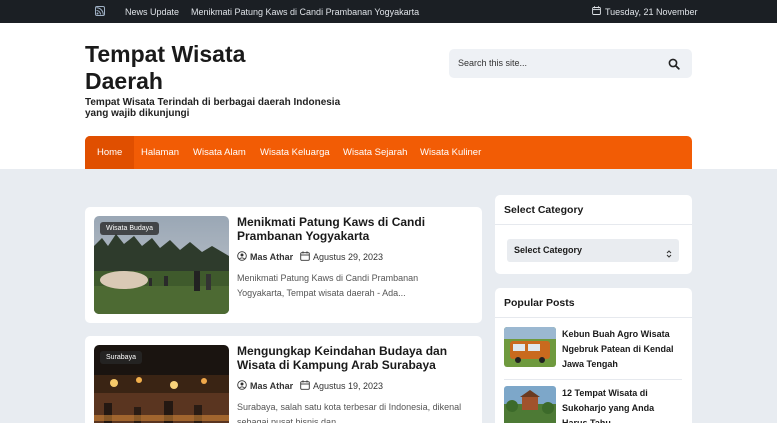 The height and width of the screenshot is (423, 777). What do you see at coordinates (348, 257) in the screenshot?
I see `post-date: Agustus 29, 2023` at bounding box center [348, 257].